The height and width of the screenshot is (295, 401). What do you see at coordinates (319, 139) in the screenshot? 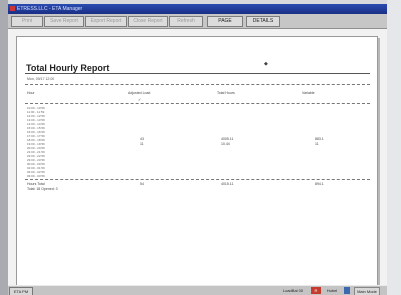
I see `variable-value: 883.1` at bounding box center [319, 139].